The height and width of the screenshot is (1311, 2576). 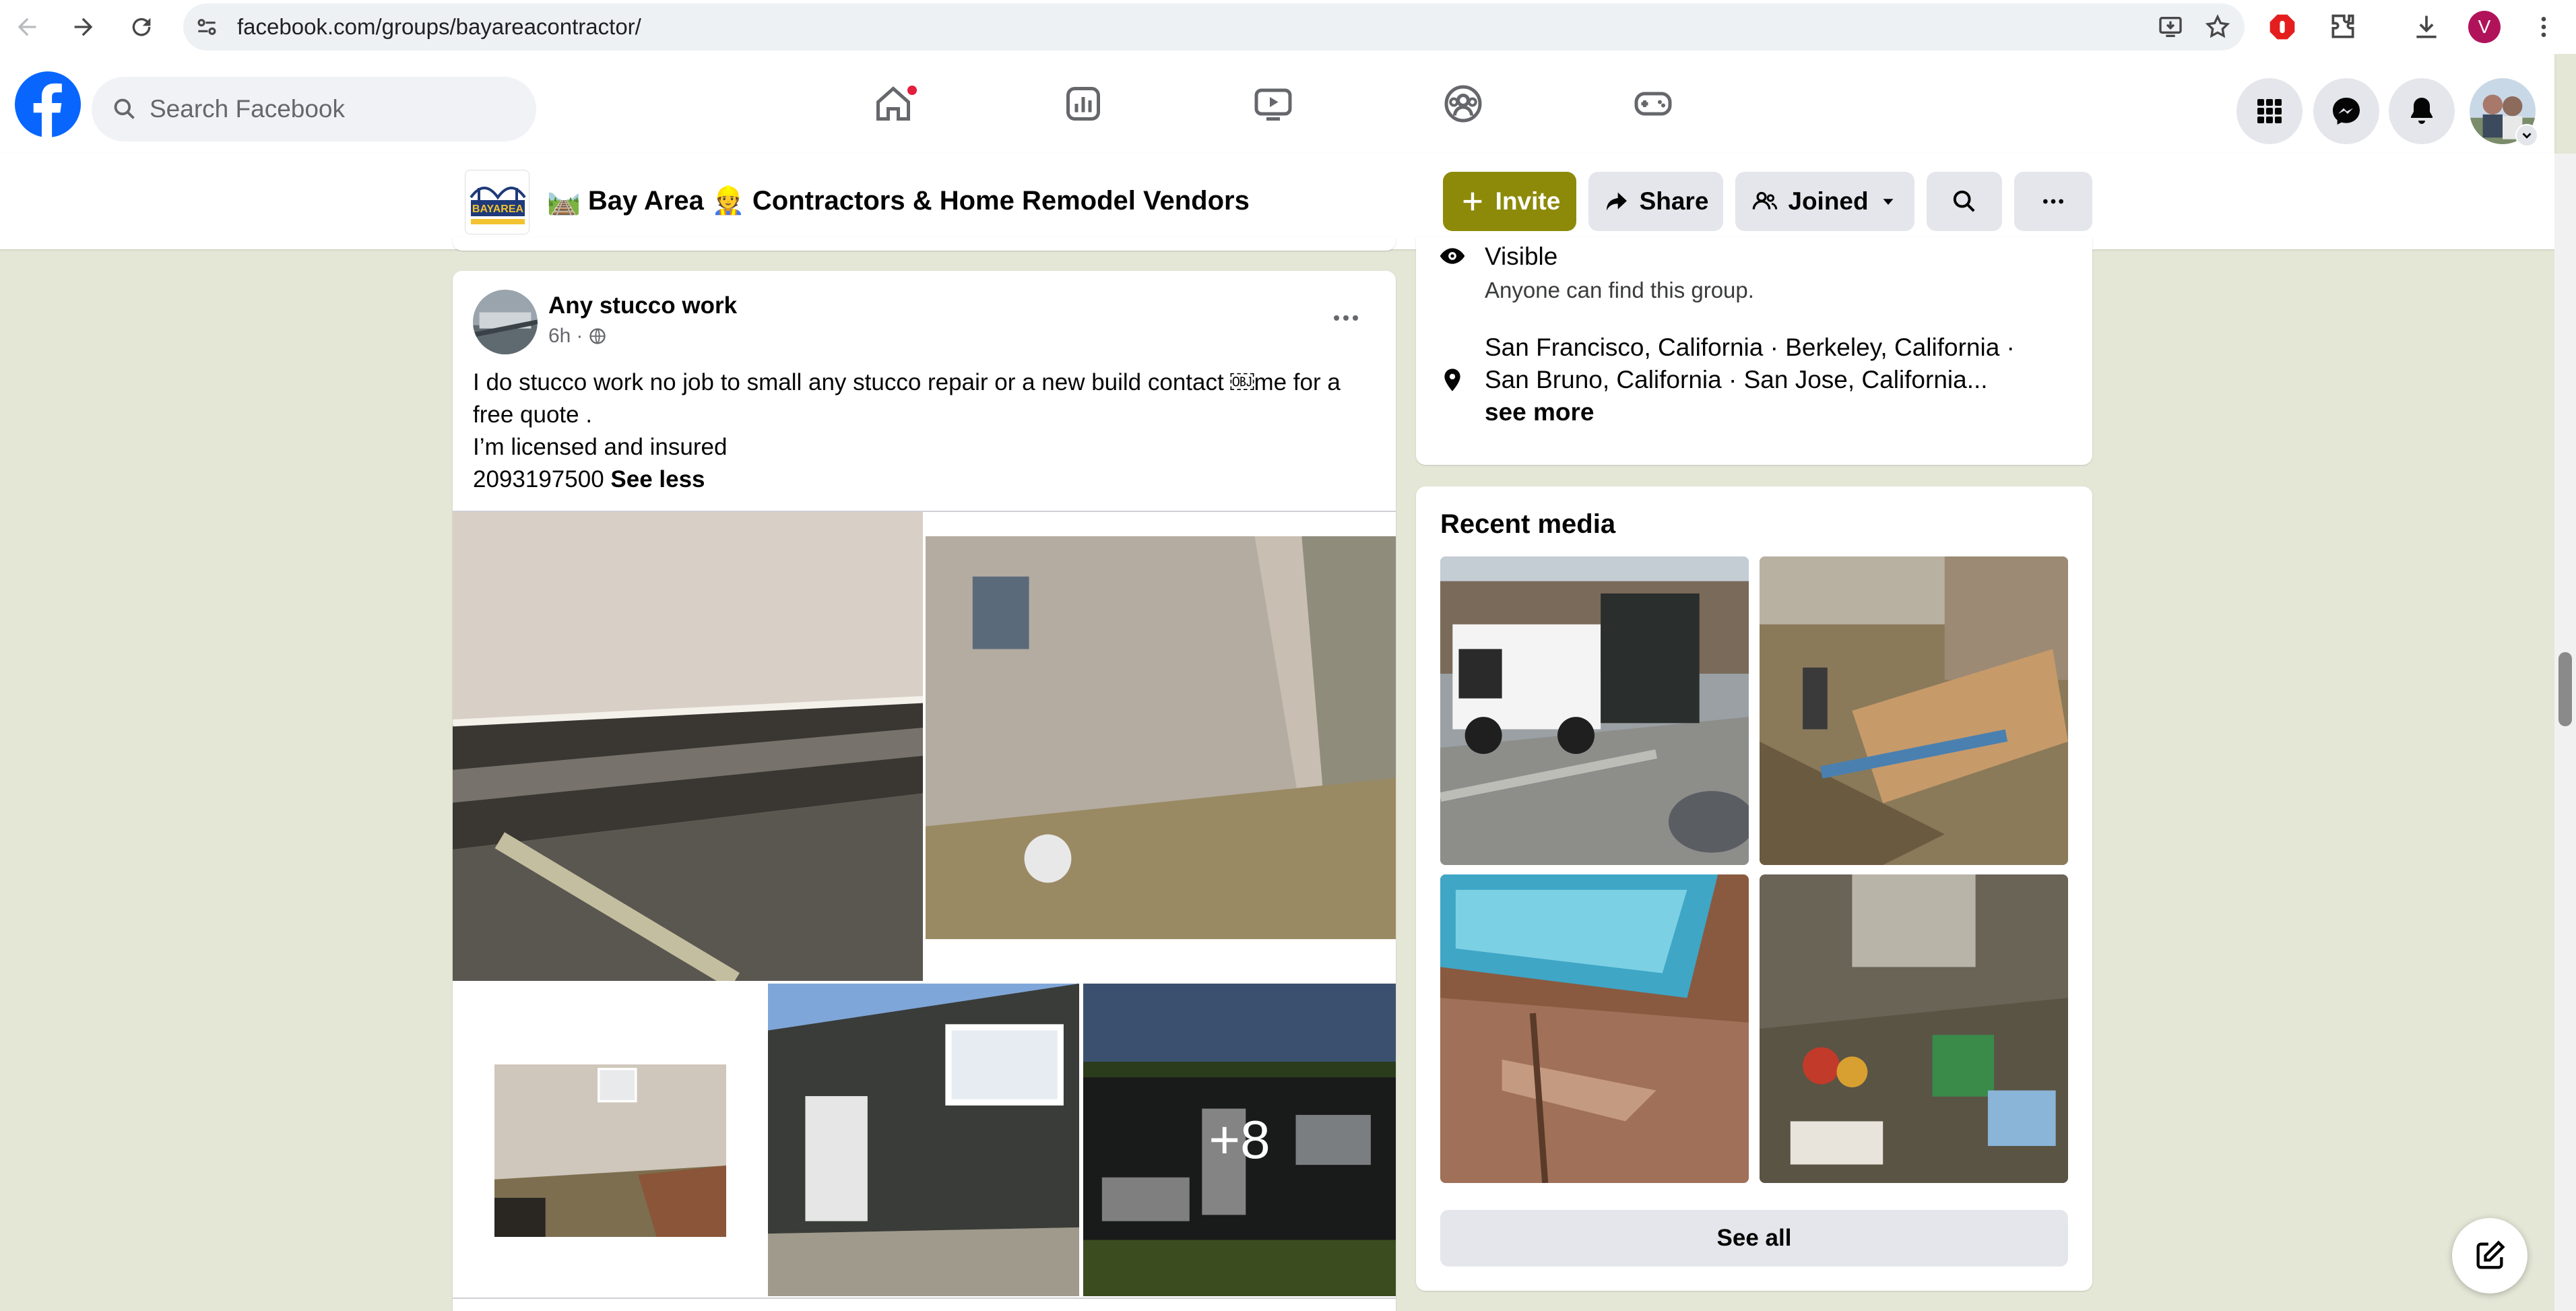 I want to click on arrow-left-icon, so click(x=27, y=27).